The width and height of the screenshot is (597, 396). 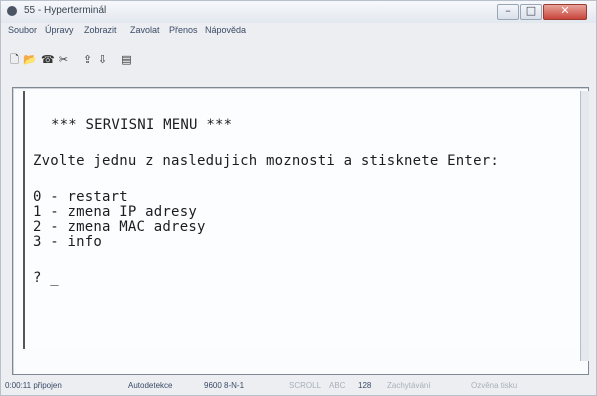 I want to click on maximize-icon: □, so click(x=531, y=10).